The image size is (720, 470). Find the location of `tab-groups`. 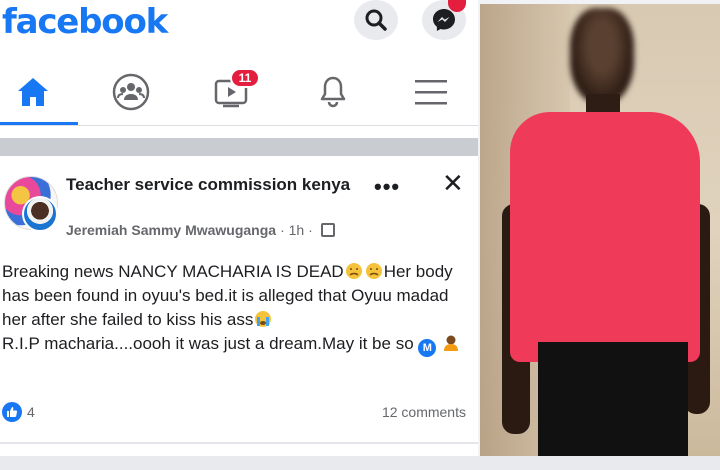

tab-groups is located at coordinates (131, 92).